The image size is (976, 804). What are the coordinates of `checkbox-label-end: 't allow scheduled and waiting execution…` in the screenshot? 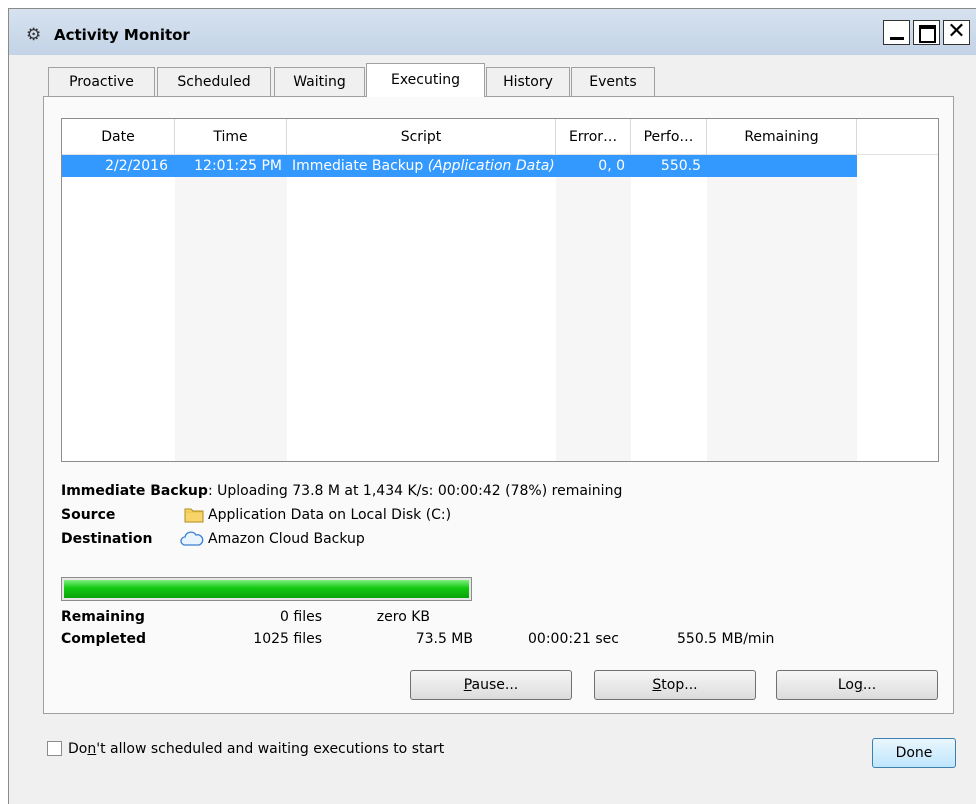 It's located at (270, 749).